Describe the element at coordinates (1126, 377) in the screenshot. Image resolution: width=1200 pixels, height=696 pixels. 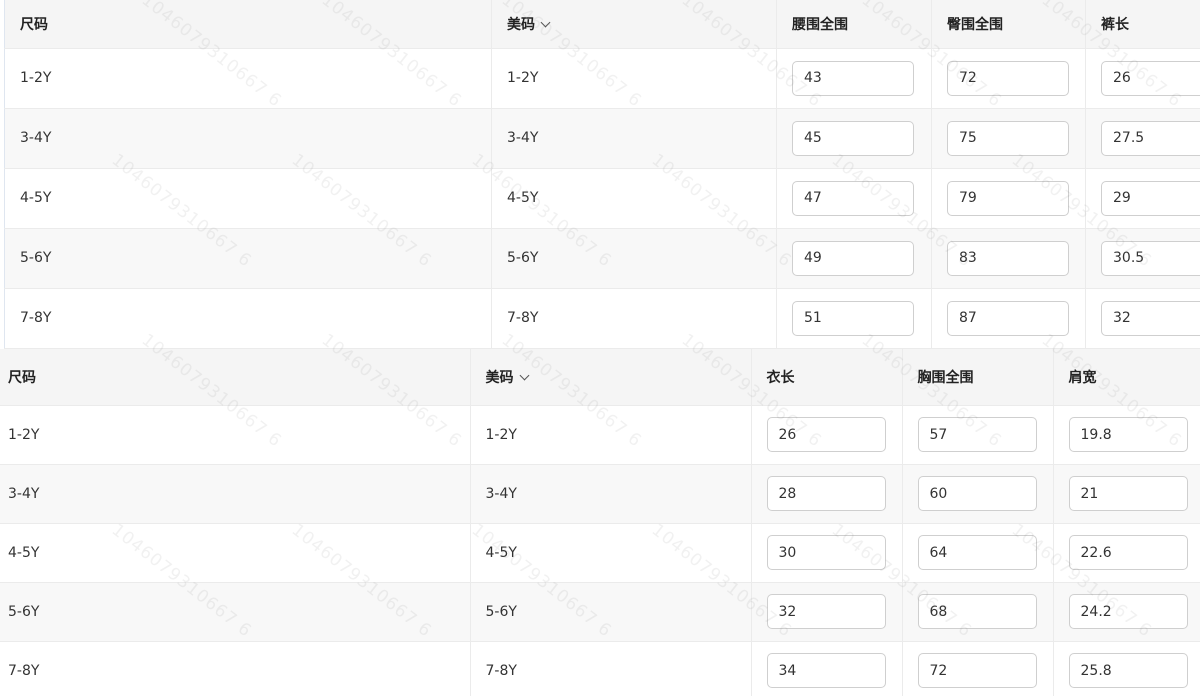
I see `header-shoulder: 肩宽` at that location.